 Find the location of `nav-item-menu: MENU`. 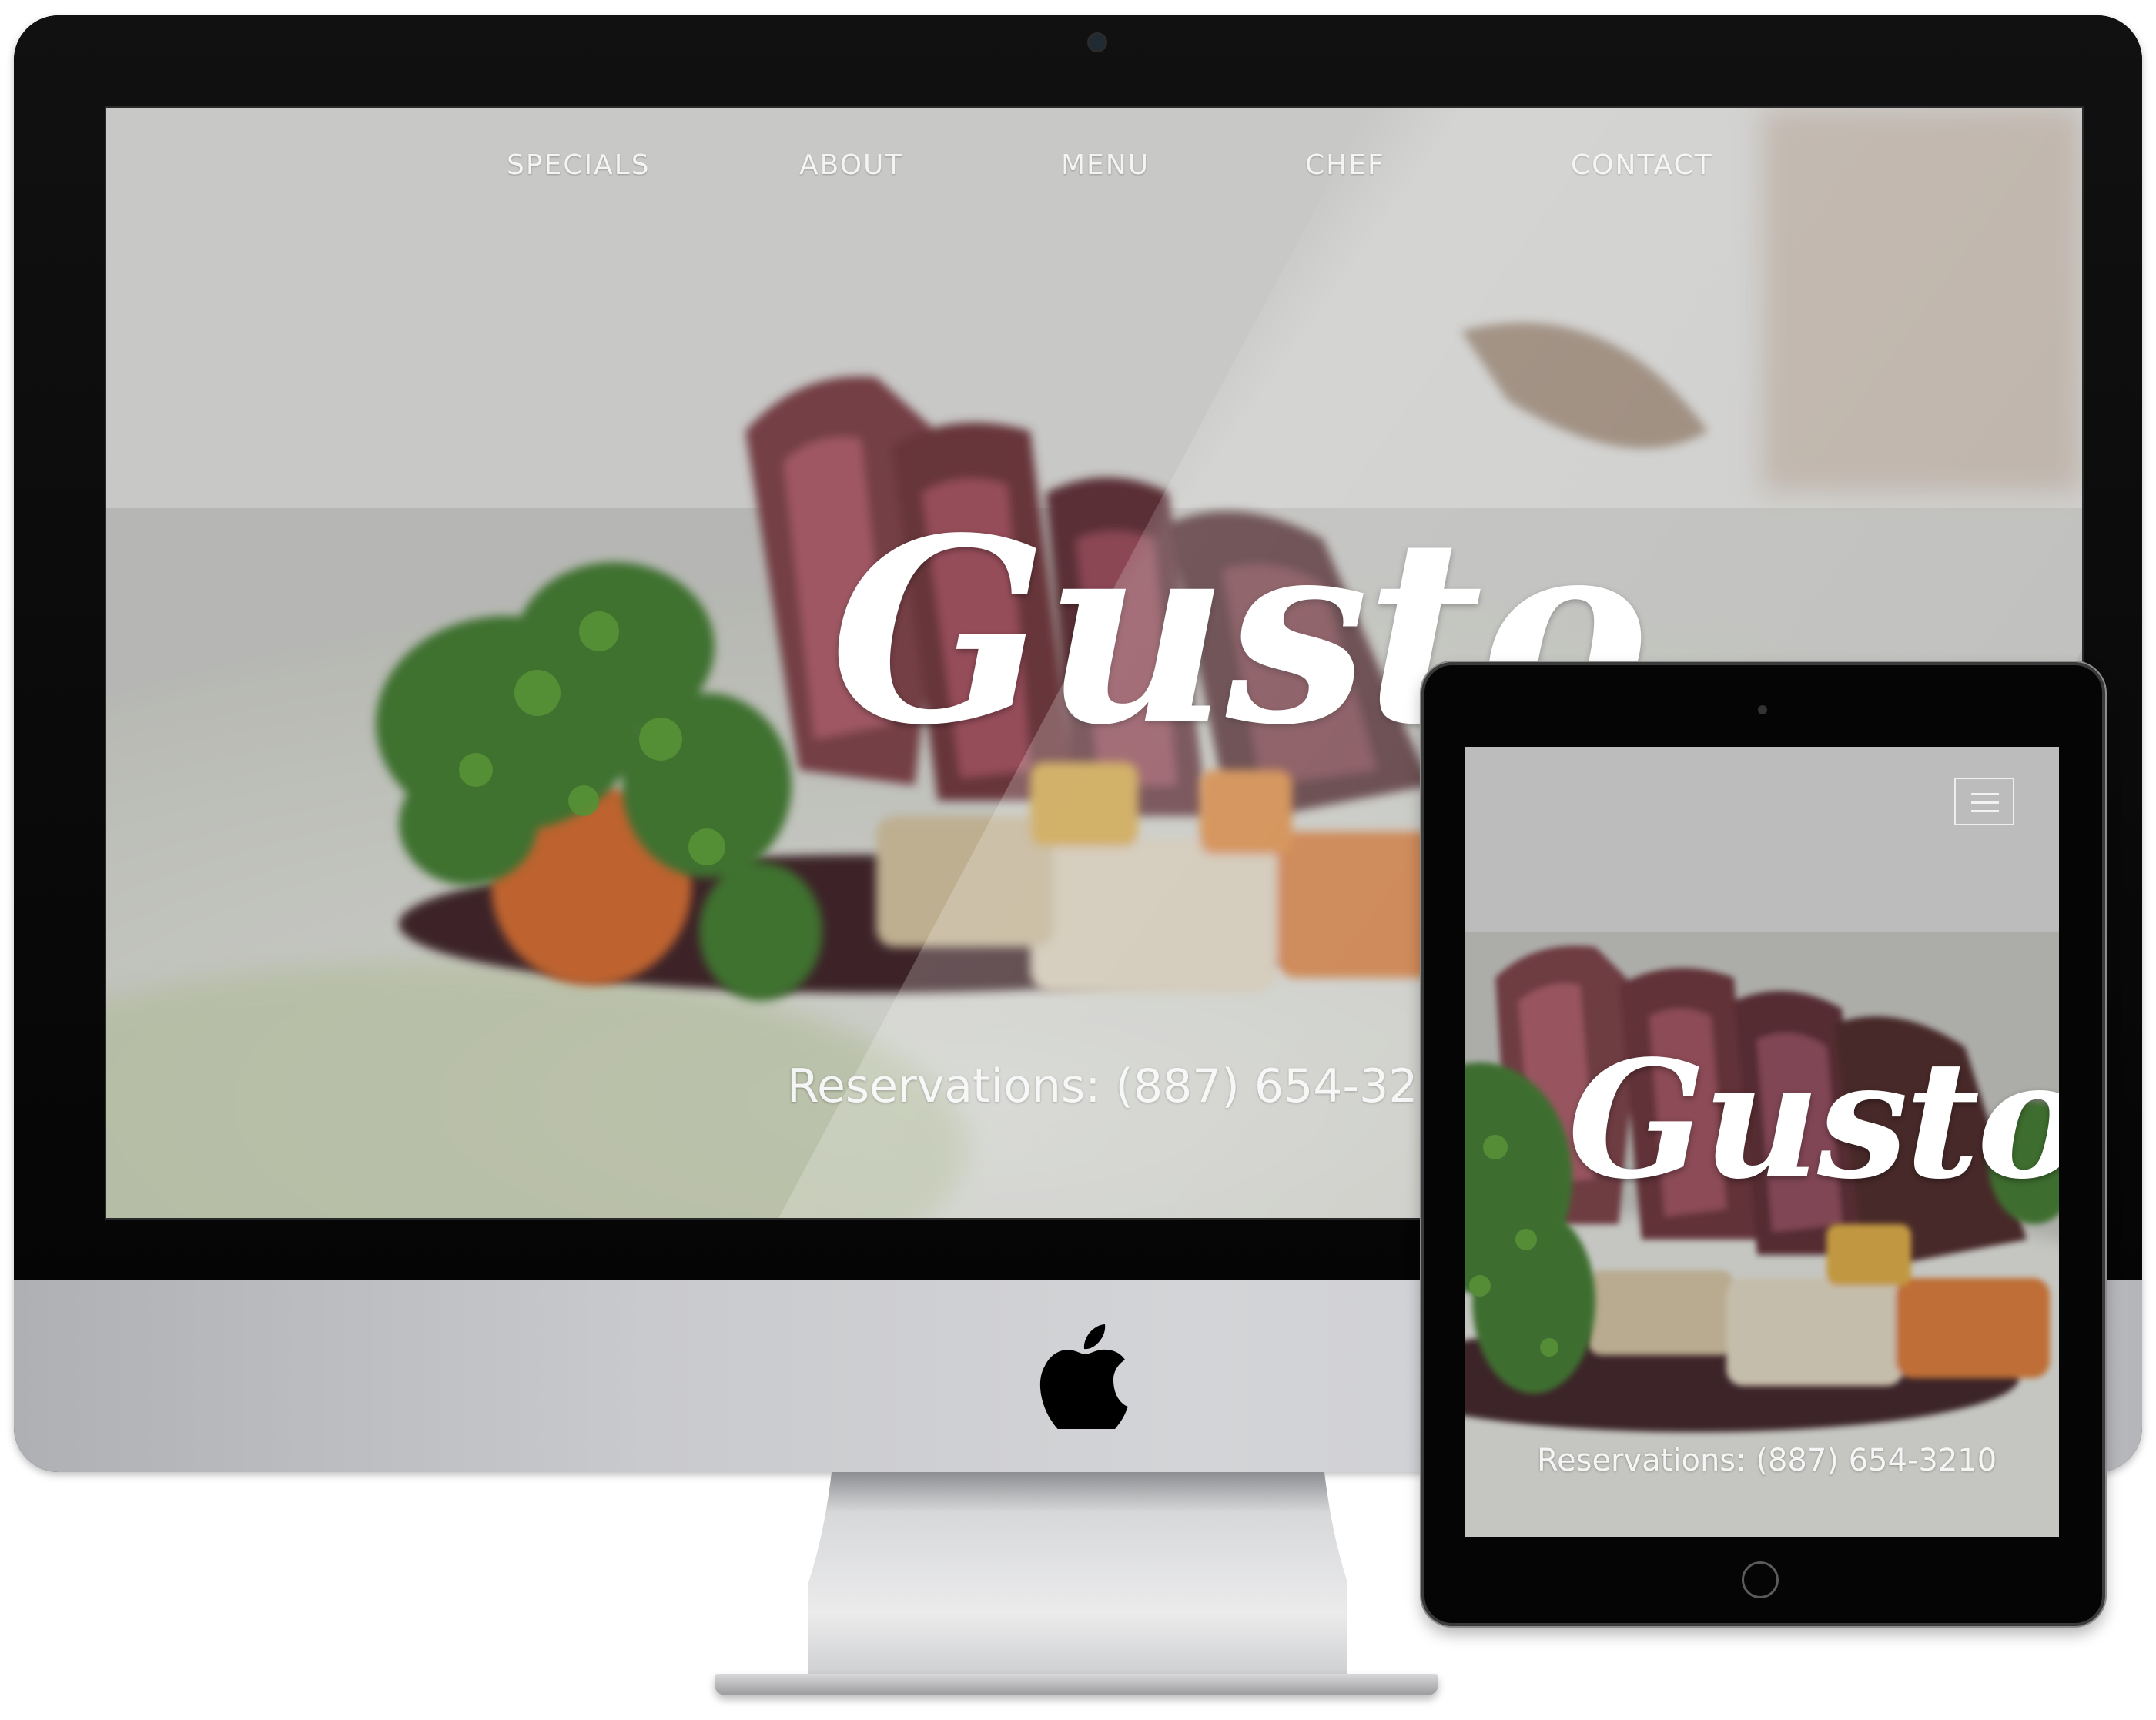

nav-item-menu: MENU is located at coordinates (1105, 165).